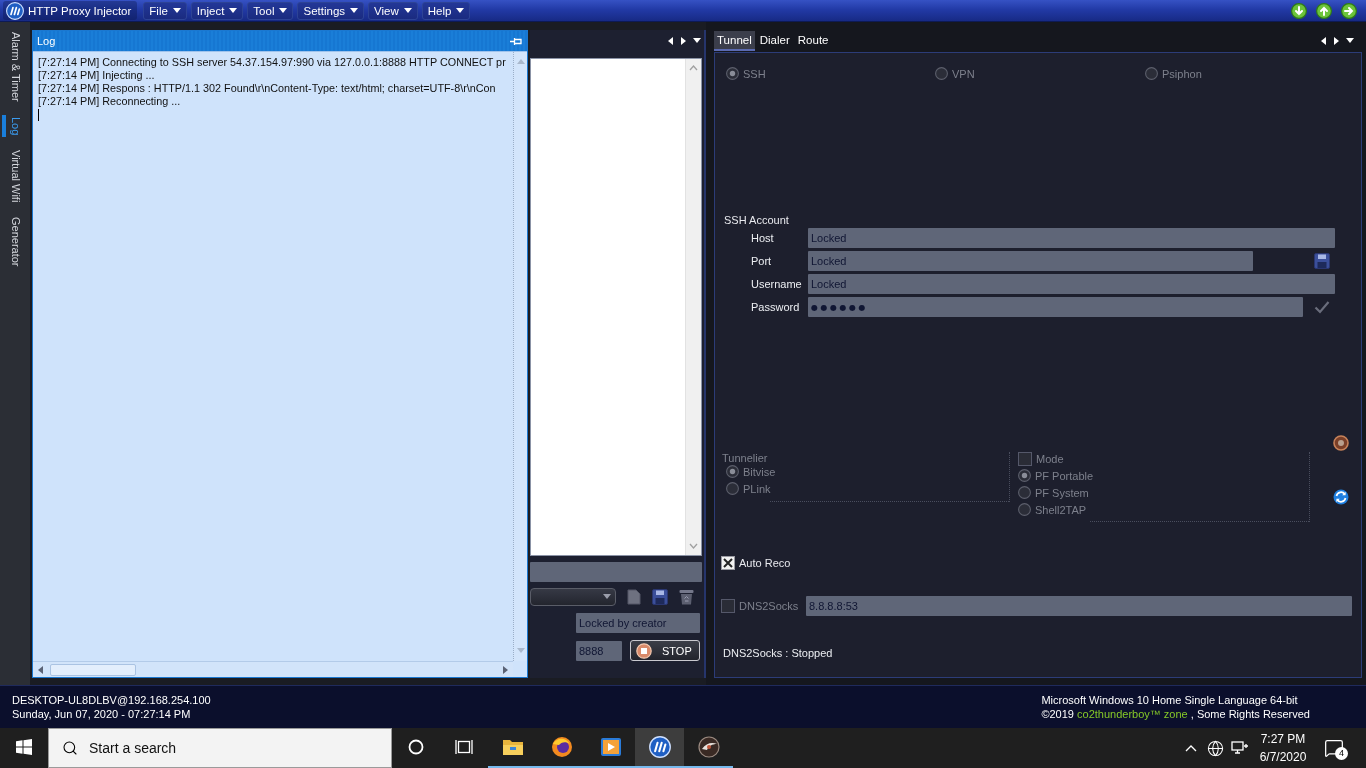  I want to click on search-icon, so click(70, 748).